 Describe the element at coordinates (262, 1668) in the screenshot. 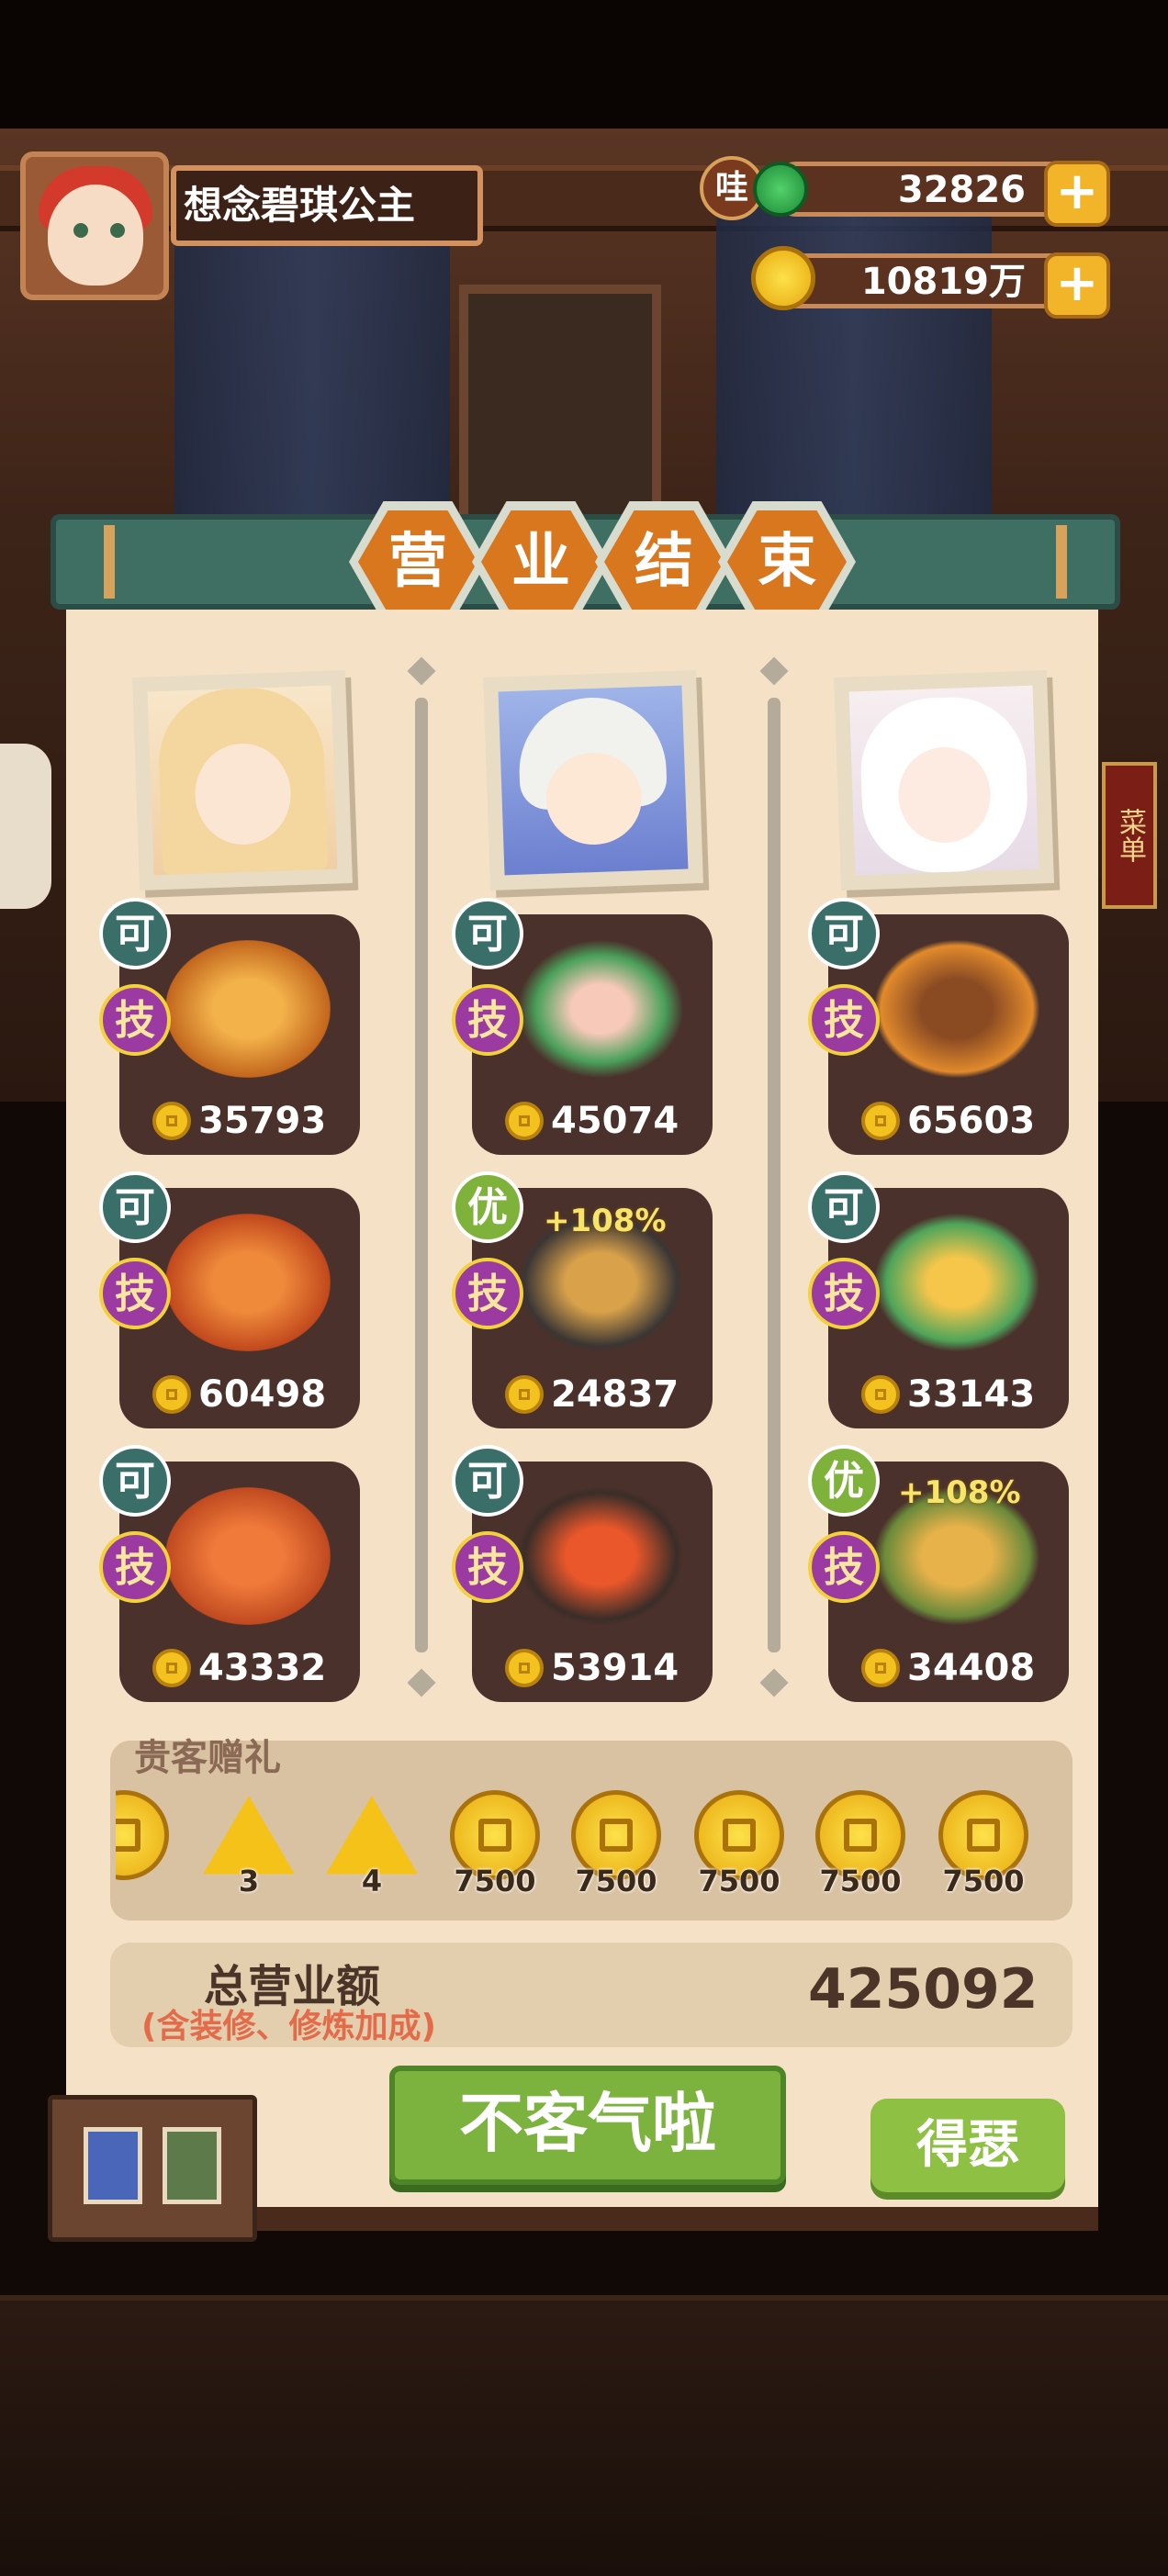

I see `dish-amount: 43332` at that location.